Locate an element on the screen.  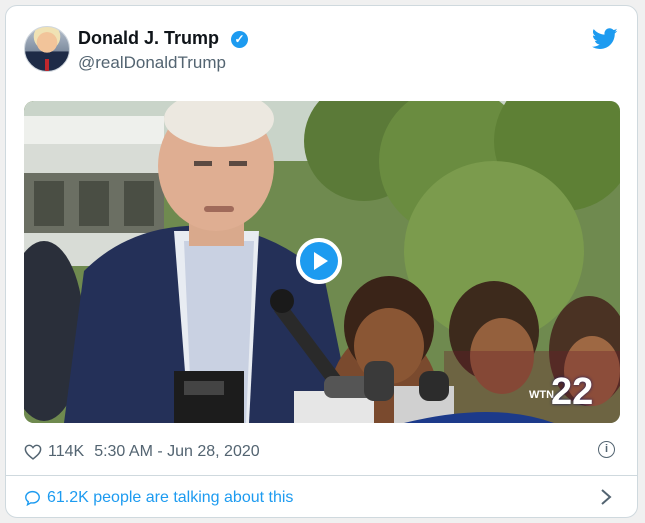
channel-number: 22 is located at coordinates (572, 392).